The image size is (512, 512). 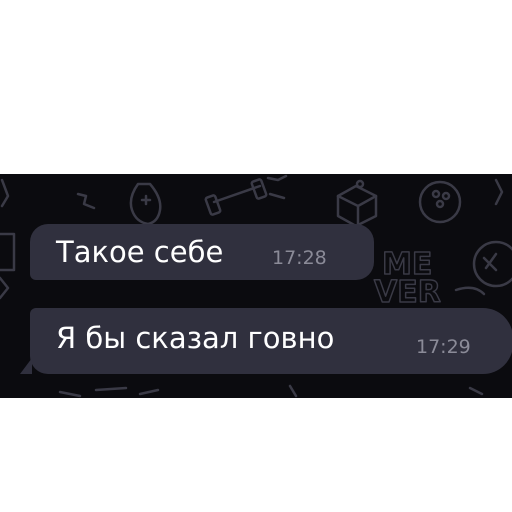 I want to click on gamepad-icon, so click(x=145, y=204).